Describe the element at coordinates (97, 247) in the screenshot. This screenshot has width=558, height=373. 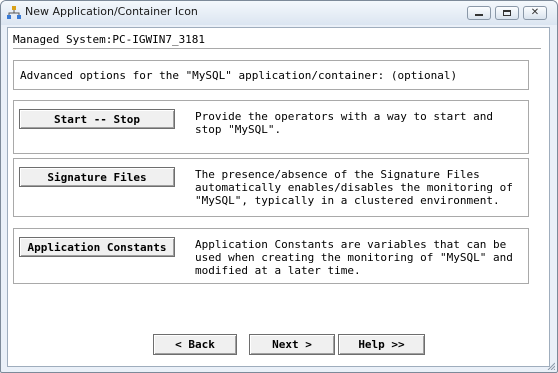
I see `application-constants-button: Application Constants` at that location.